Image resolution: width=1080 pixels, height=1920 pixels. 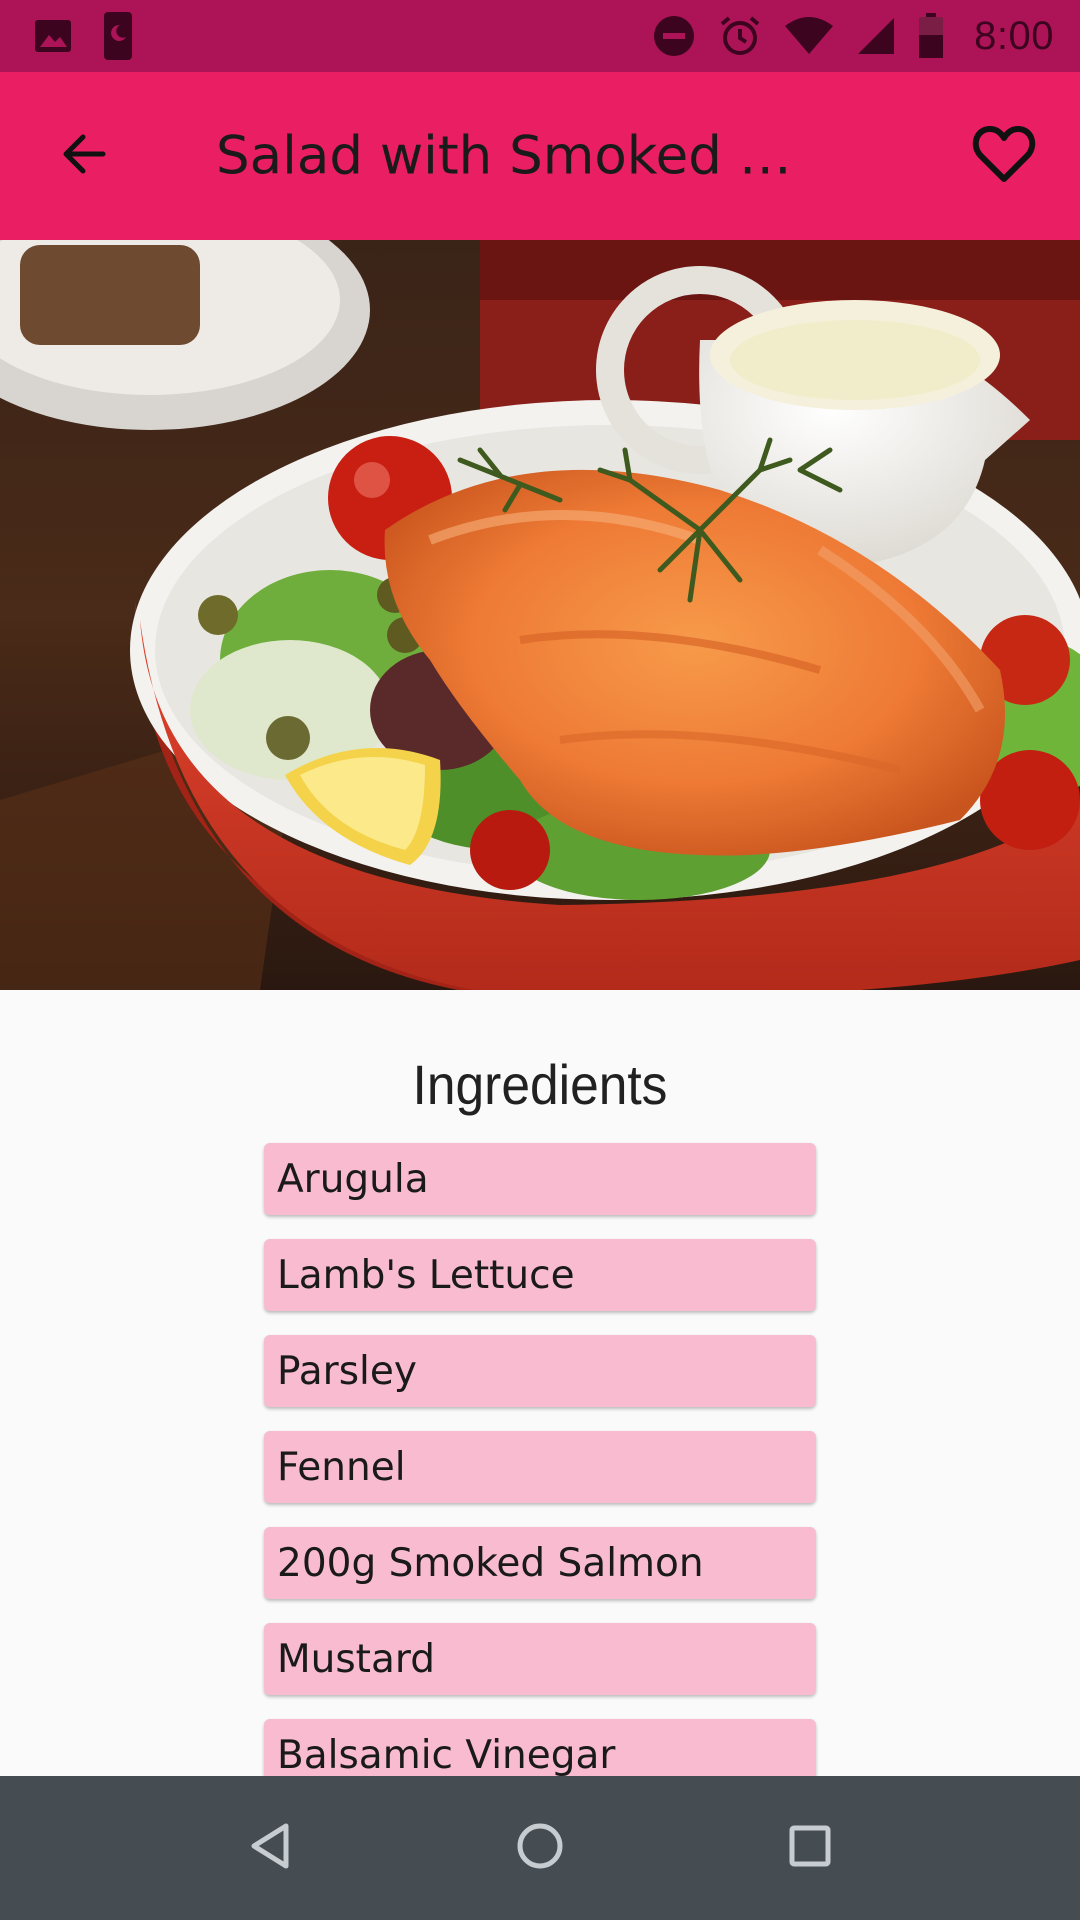 What do you see at coordinates (876, 36) in the screenshot?
I see `signal-icon` at bounding box center [876, 36].